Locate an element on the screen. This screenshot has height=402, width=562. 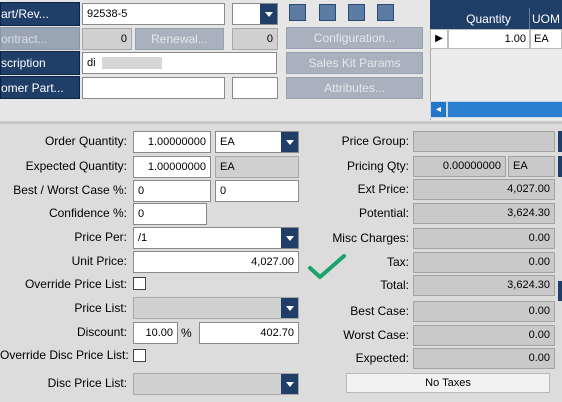
discount-pct-input: 10.00 is located at coordinates (155, 333).